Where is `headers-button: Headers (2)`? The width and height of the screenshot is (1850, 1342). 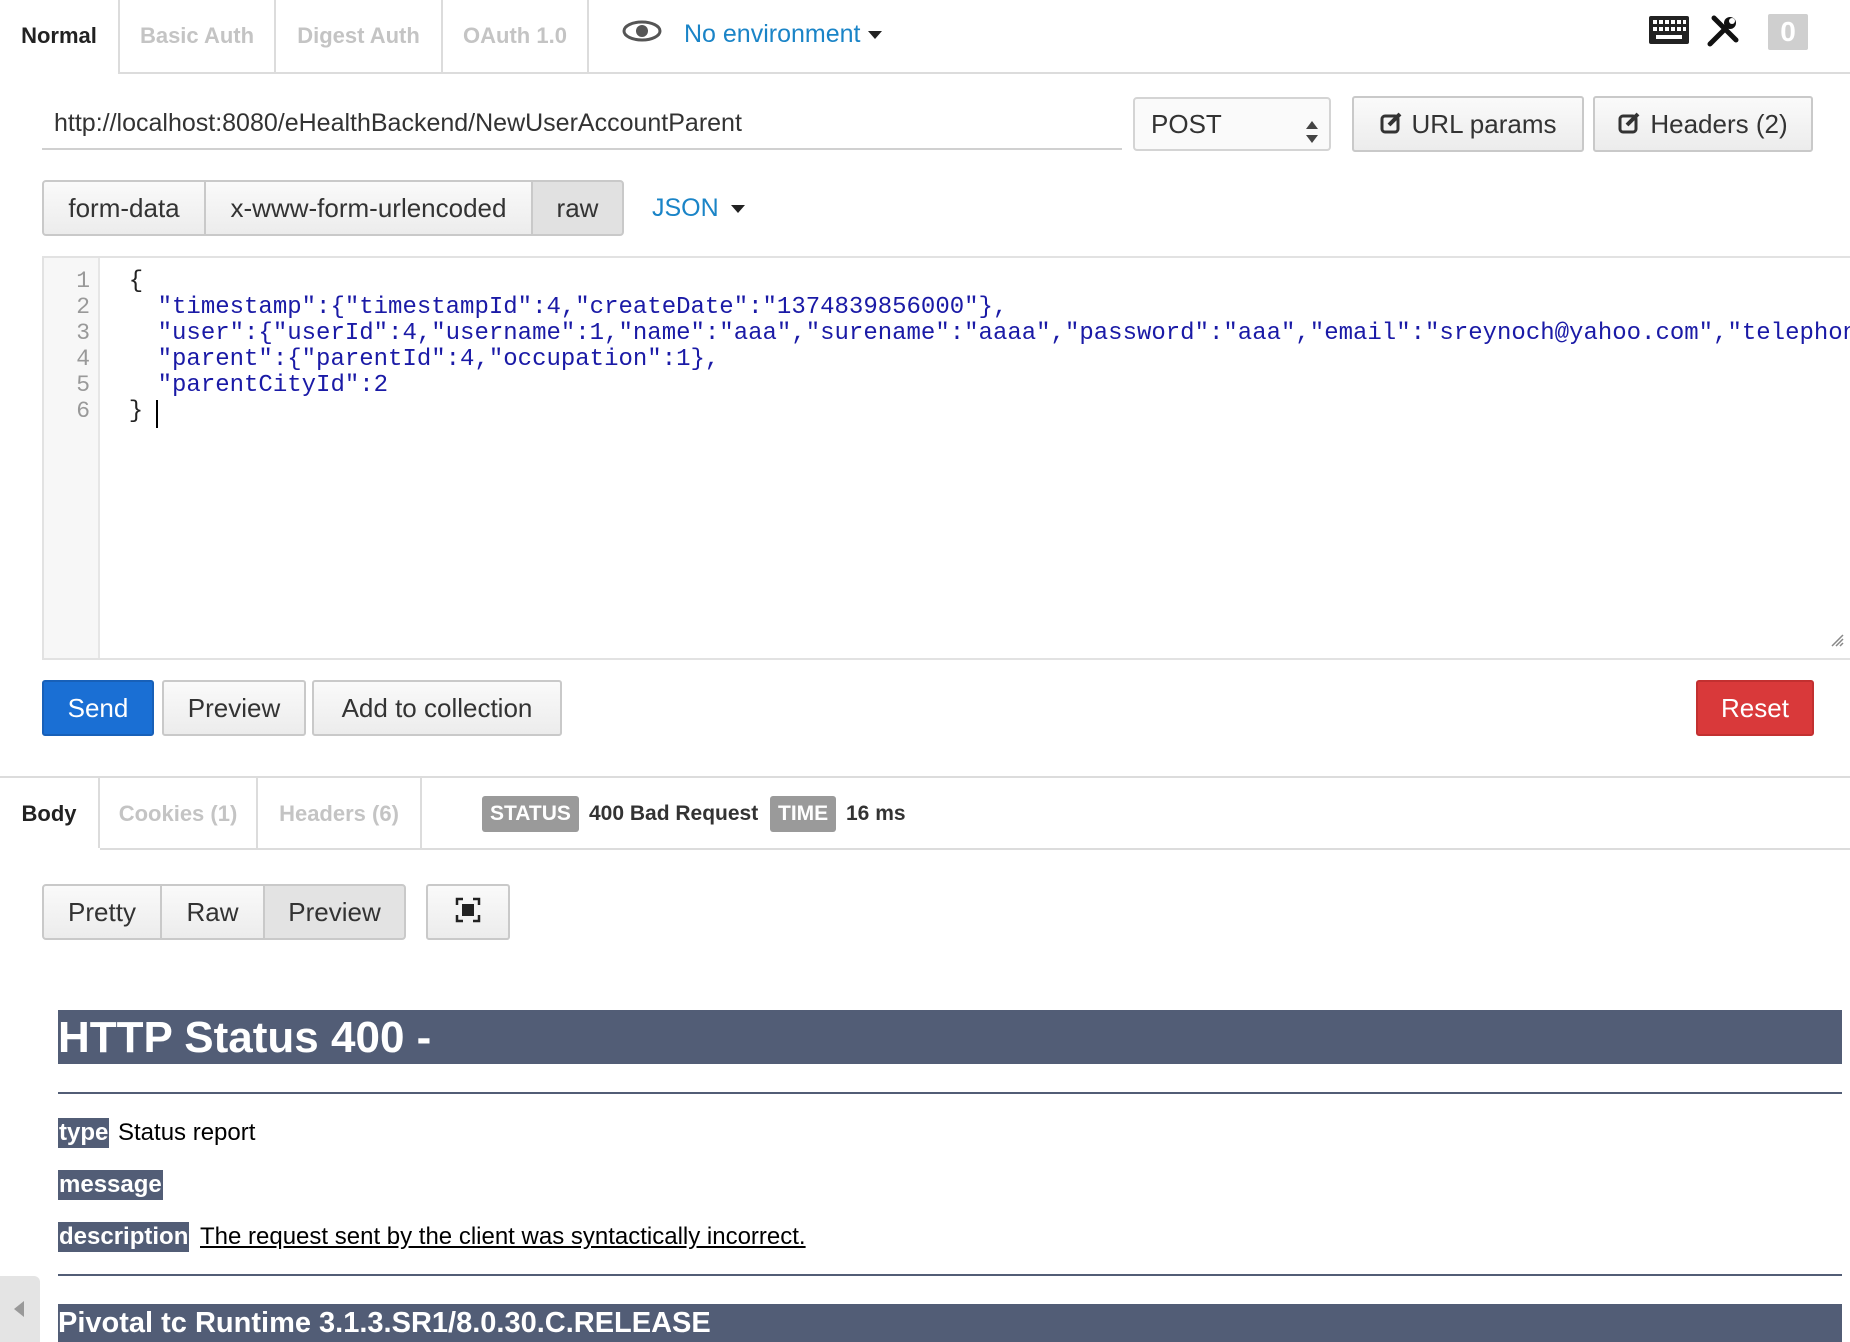 headers-button: Headers (2) is located at coordinates (1703, 124).